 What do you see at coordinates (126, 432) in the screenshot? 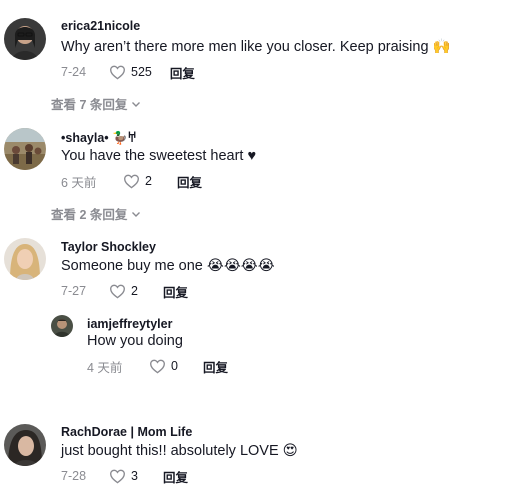
I see `comment-username: RachDorae | Mom Life` at bounding box center [126, 432].